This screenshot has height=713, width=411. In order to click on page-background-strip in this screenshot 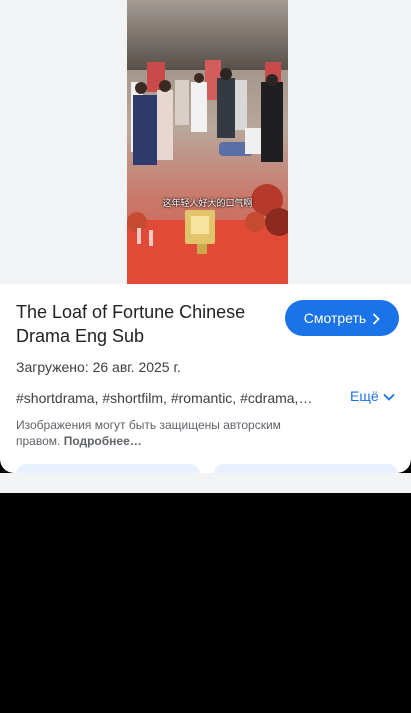, I will do `click(205, 483)`.